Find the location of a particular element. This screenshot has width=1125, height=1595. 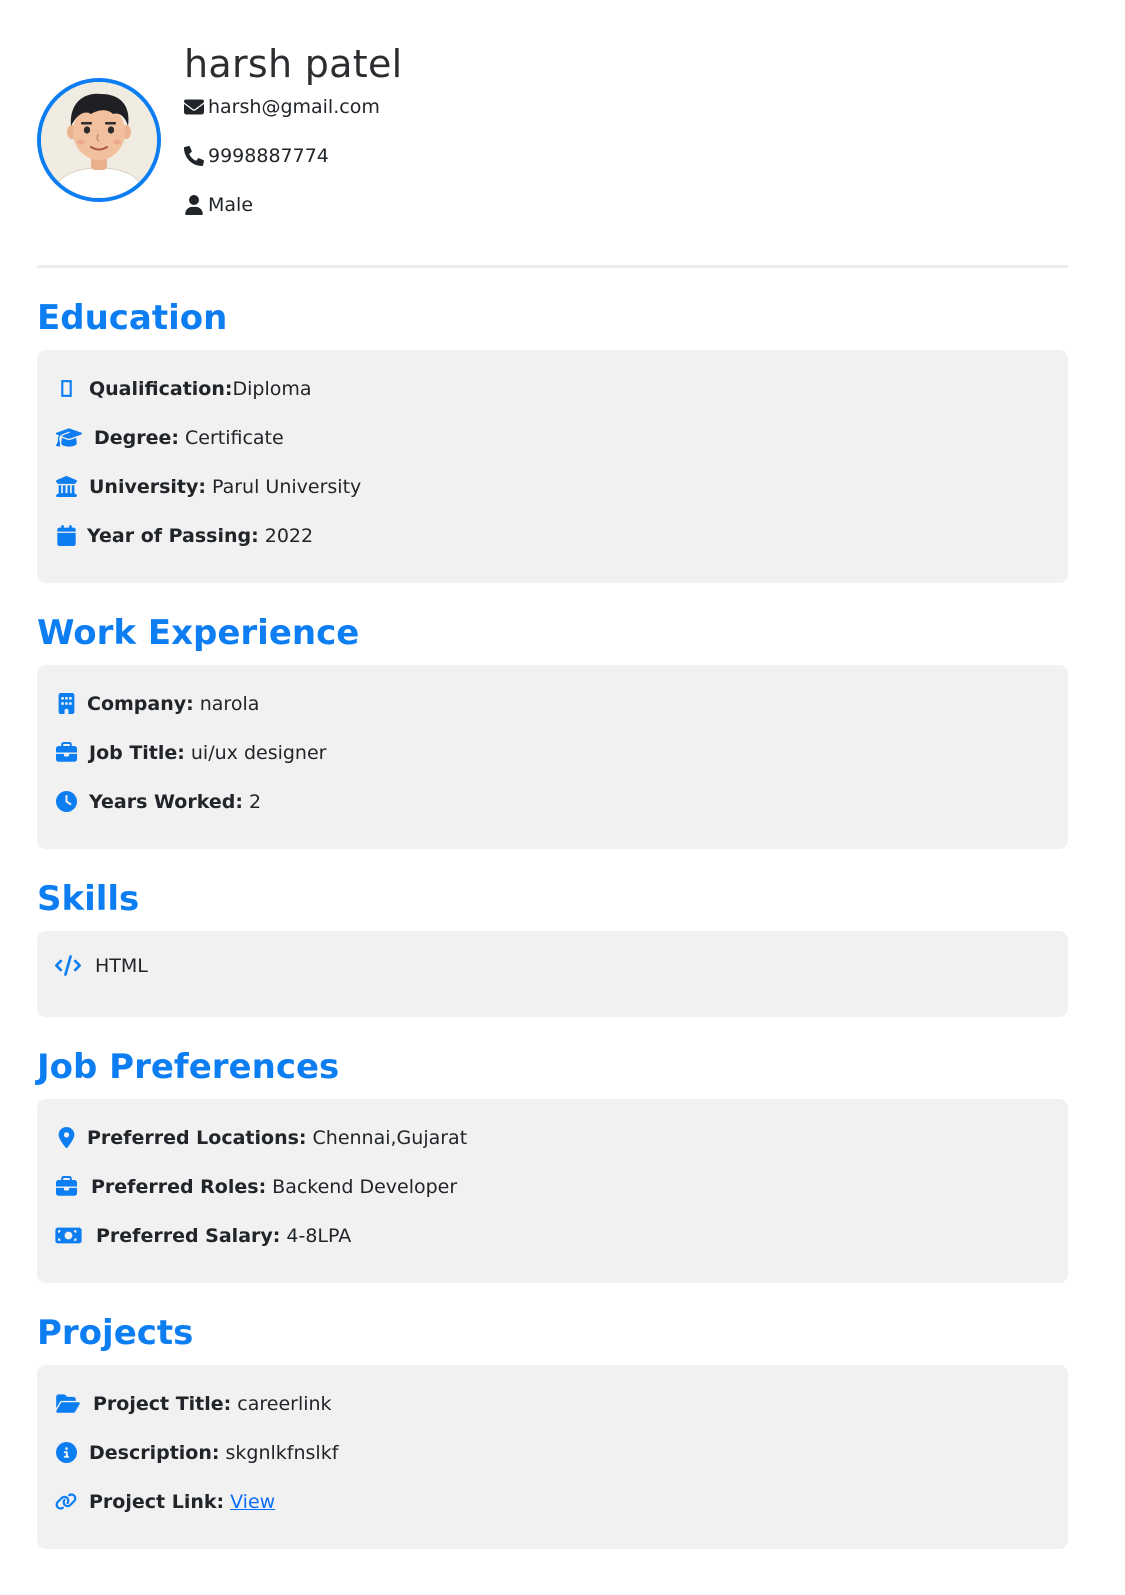

profile-phone: 9998887774 is located at coordinates (268, 155).